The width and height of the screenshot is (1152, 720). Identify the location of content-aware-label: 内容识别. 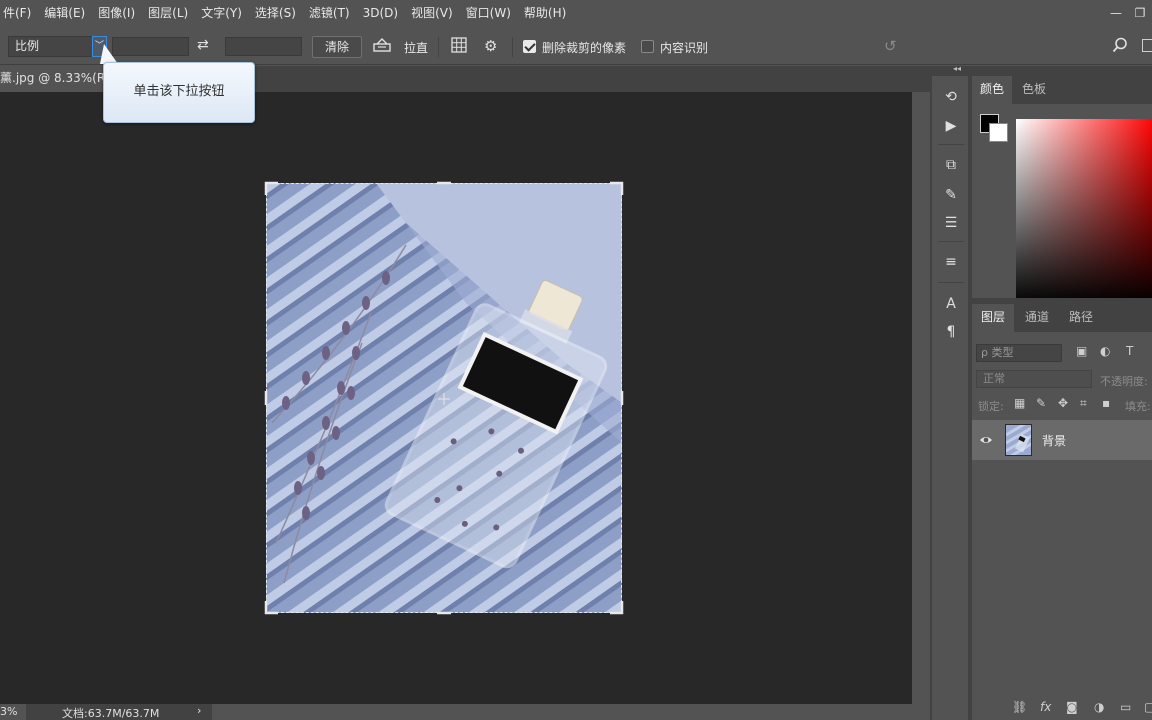
(684, 47).